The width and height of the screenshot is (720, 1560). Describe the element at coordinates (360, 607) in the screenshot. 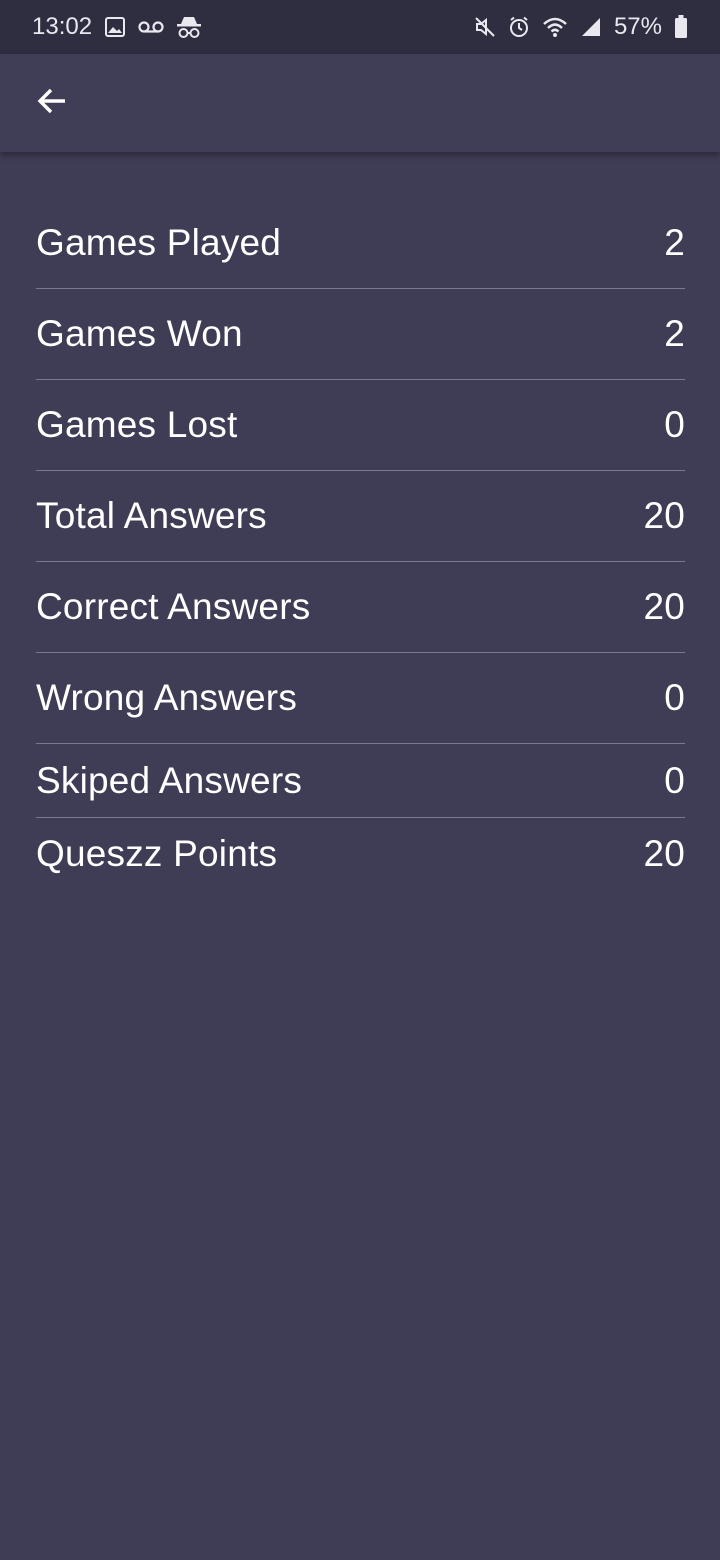

I see `stat-row-correct-answers: Correct Answers 20` at that location.